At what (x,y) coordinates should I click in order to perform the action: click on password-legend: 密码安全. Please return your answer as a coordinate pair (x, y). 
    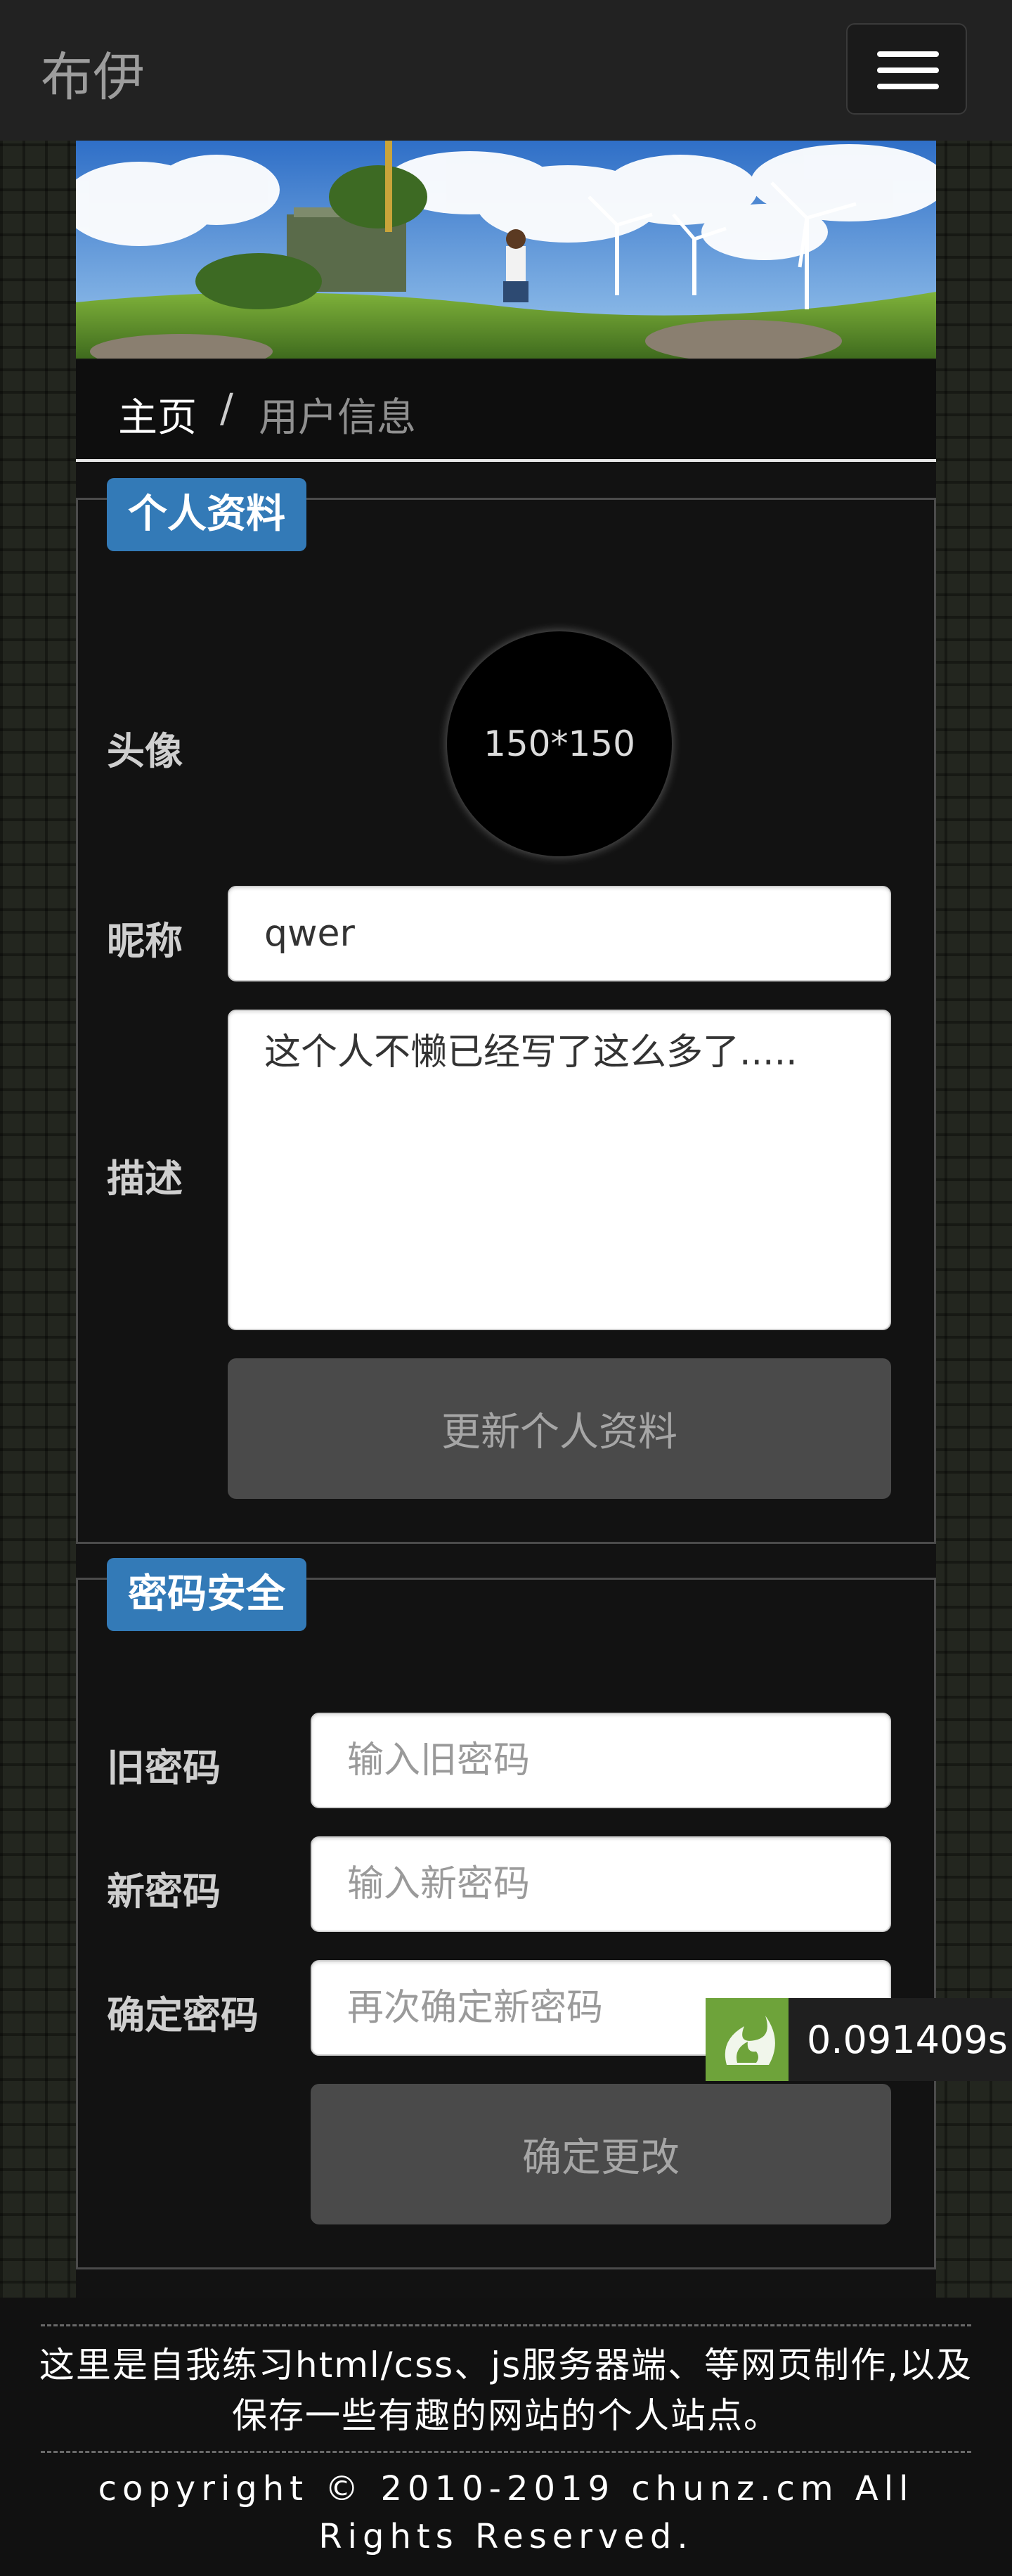
    Looking at the image, I should click on (206, 1594).